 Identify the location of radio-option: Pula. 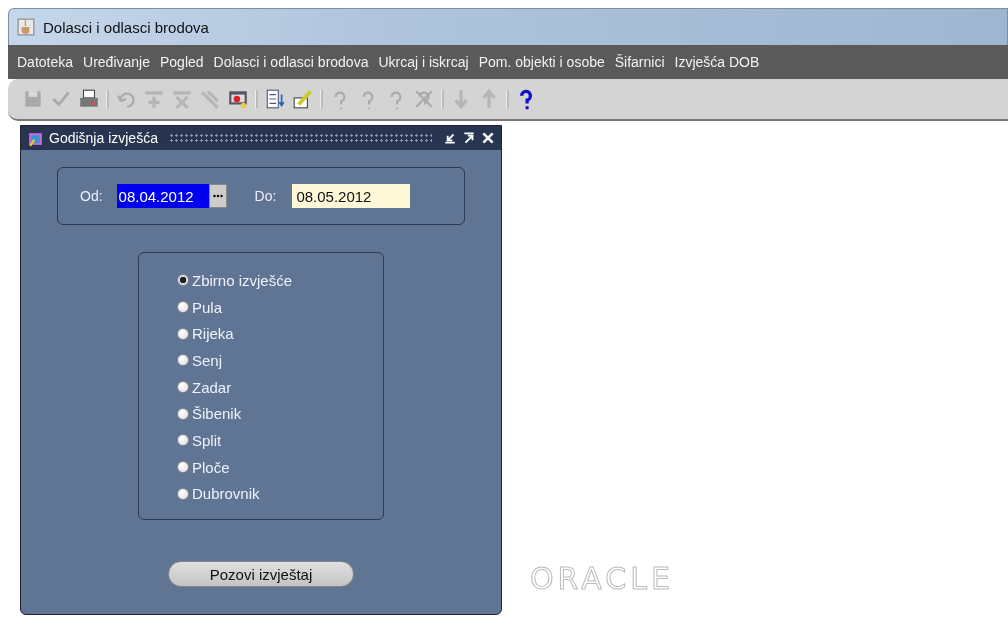
(200, 307).